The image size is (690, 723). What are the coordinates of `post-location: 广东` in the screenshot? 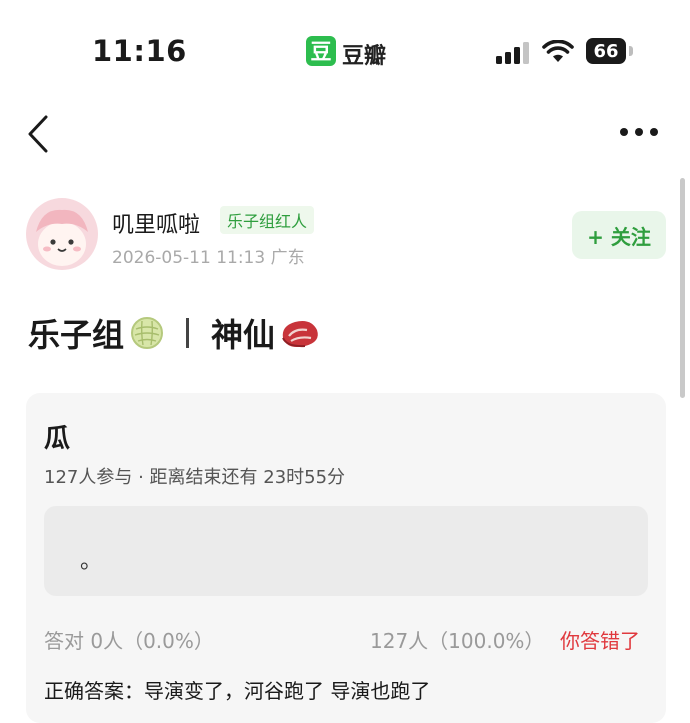 It's located at (287, 258).